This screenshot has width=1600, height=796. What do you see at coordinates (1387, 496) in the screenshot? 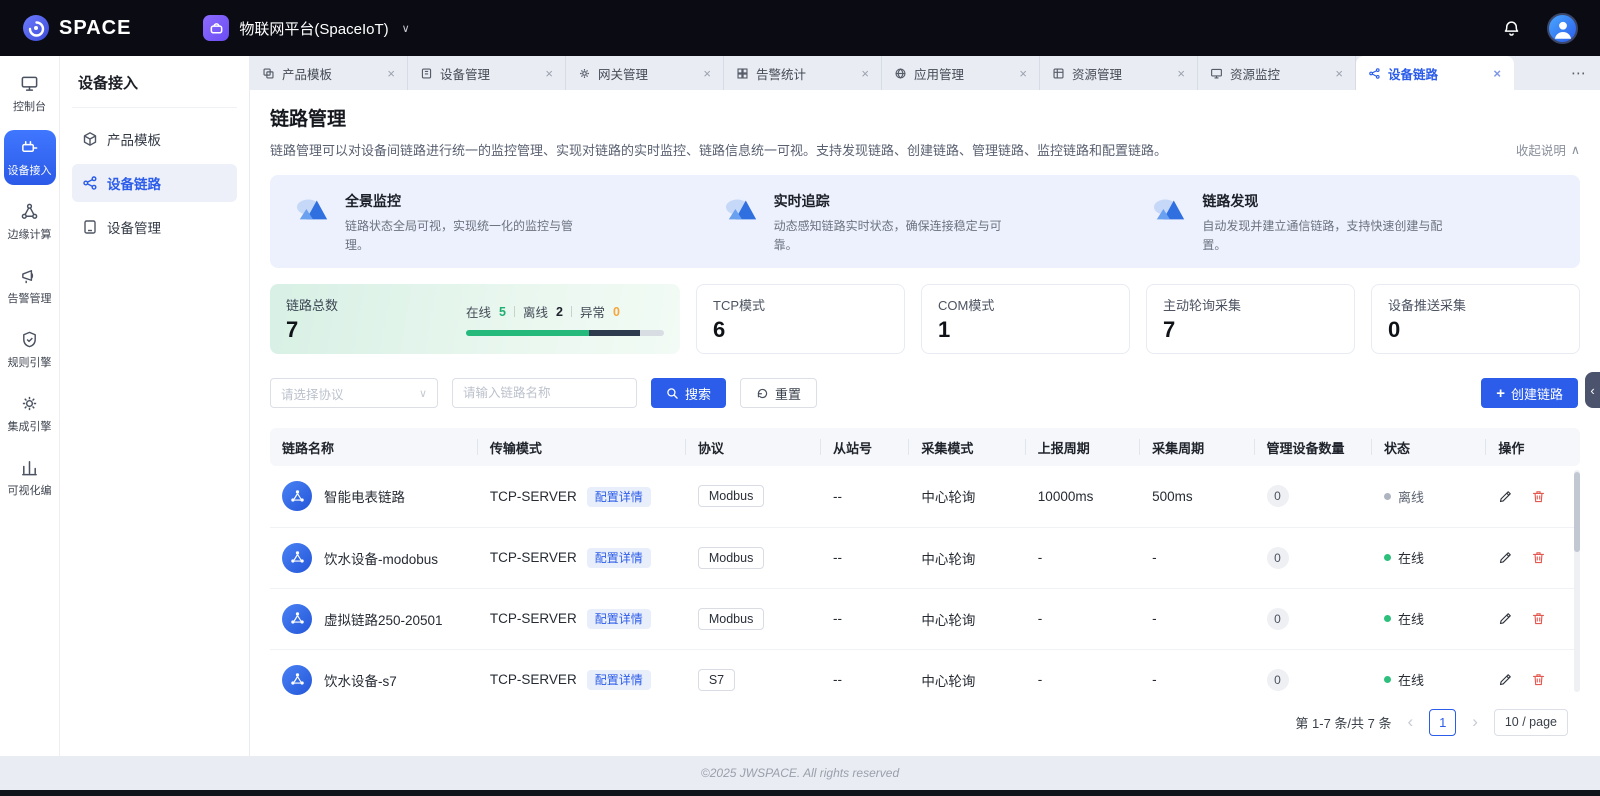
I see `status-dot` at bounding box center [1387, 496].